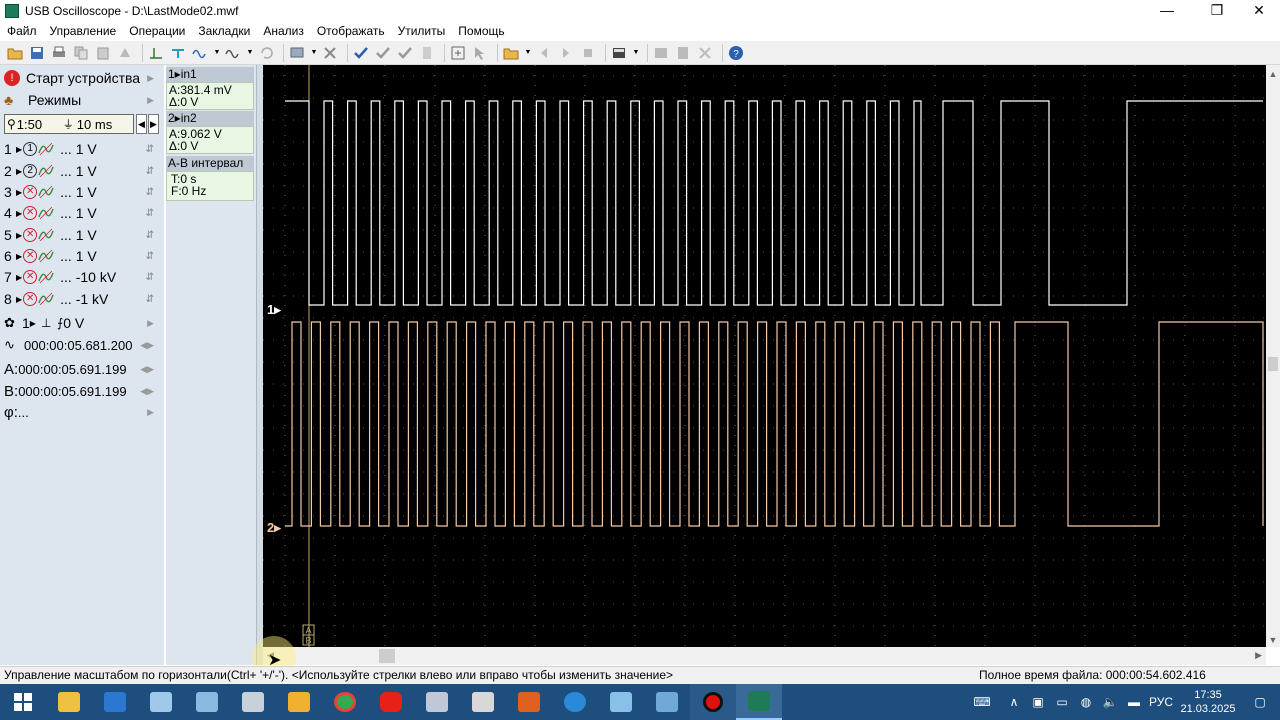 The height and width of the screenshot is (720, 1280). I want to click on mail-icon, so click(115, 702).